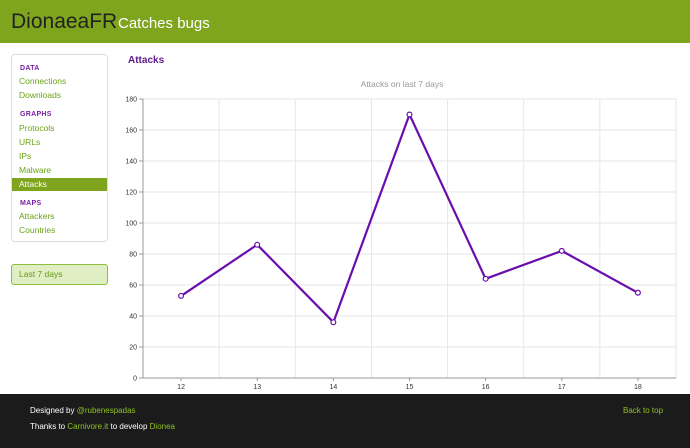 The image size is (690, 448). I want to click on footer-dionea-link: Dionea, so click(162, 426).